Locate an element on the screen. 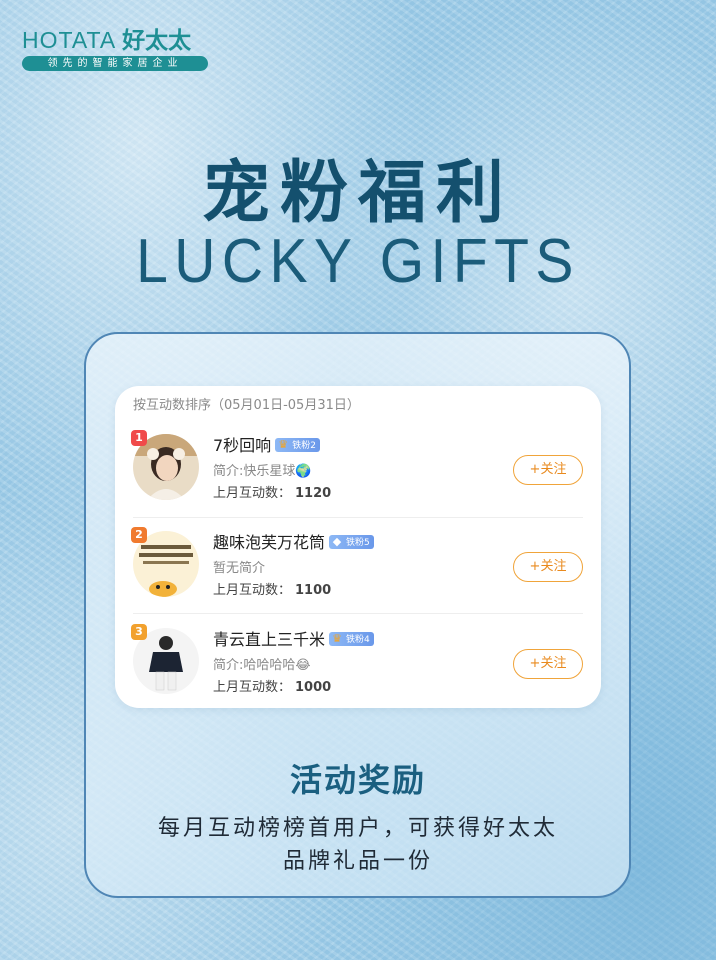 The height and width of the screenshot is (960, 716). ranking-row-1: 1 7秒回响 ♛ 铁粉2 简介:快乐星球🌍 上月互动数： 1120 +关注 is located at coordinates (358, 470).